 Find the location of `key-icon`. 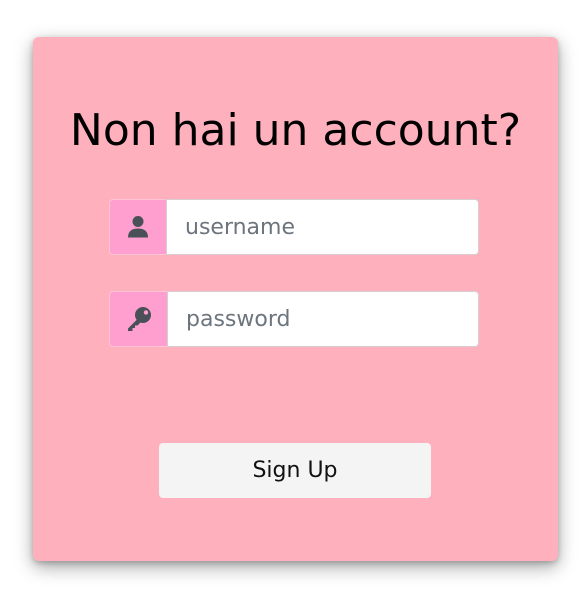

key-icon is located at coordinates (139, 319).